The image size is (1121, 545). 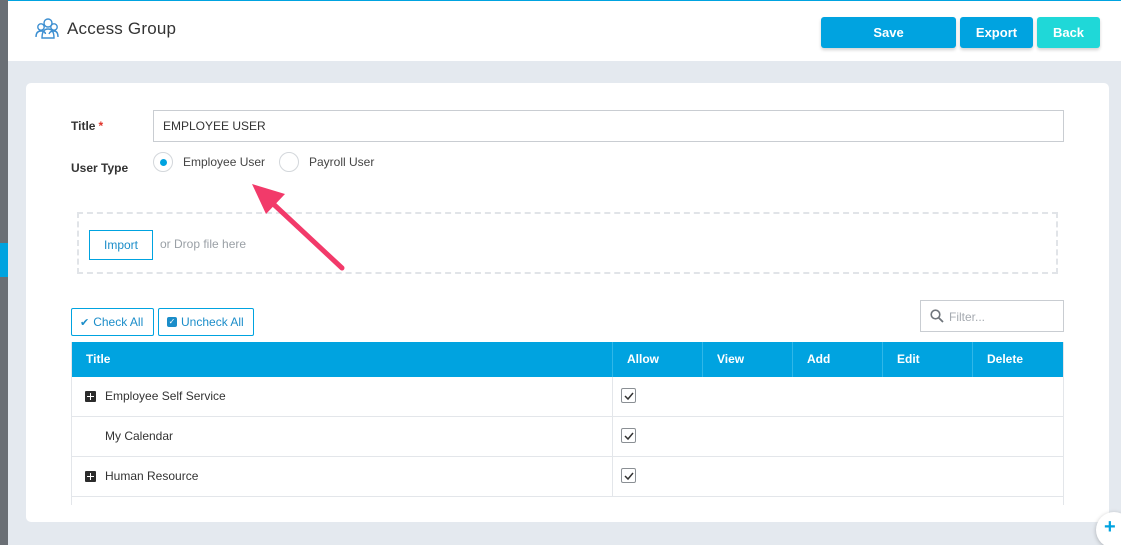 What do you see at coordinates (564, 30) in the screenshot?
I see `page-header: Access Group Save Export Back` at bounding box center [564, 30].